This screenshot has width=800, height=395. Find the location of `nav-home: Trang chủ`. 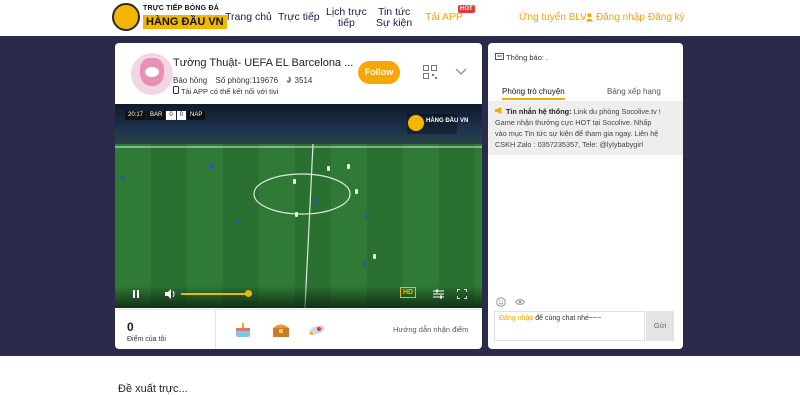

nav-home: Trang chủ is located at coordinates (248, 17).